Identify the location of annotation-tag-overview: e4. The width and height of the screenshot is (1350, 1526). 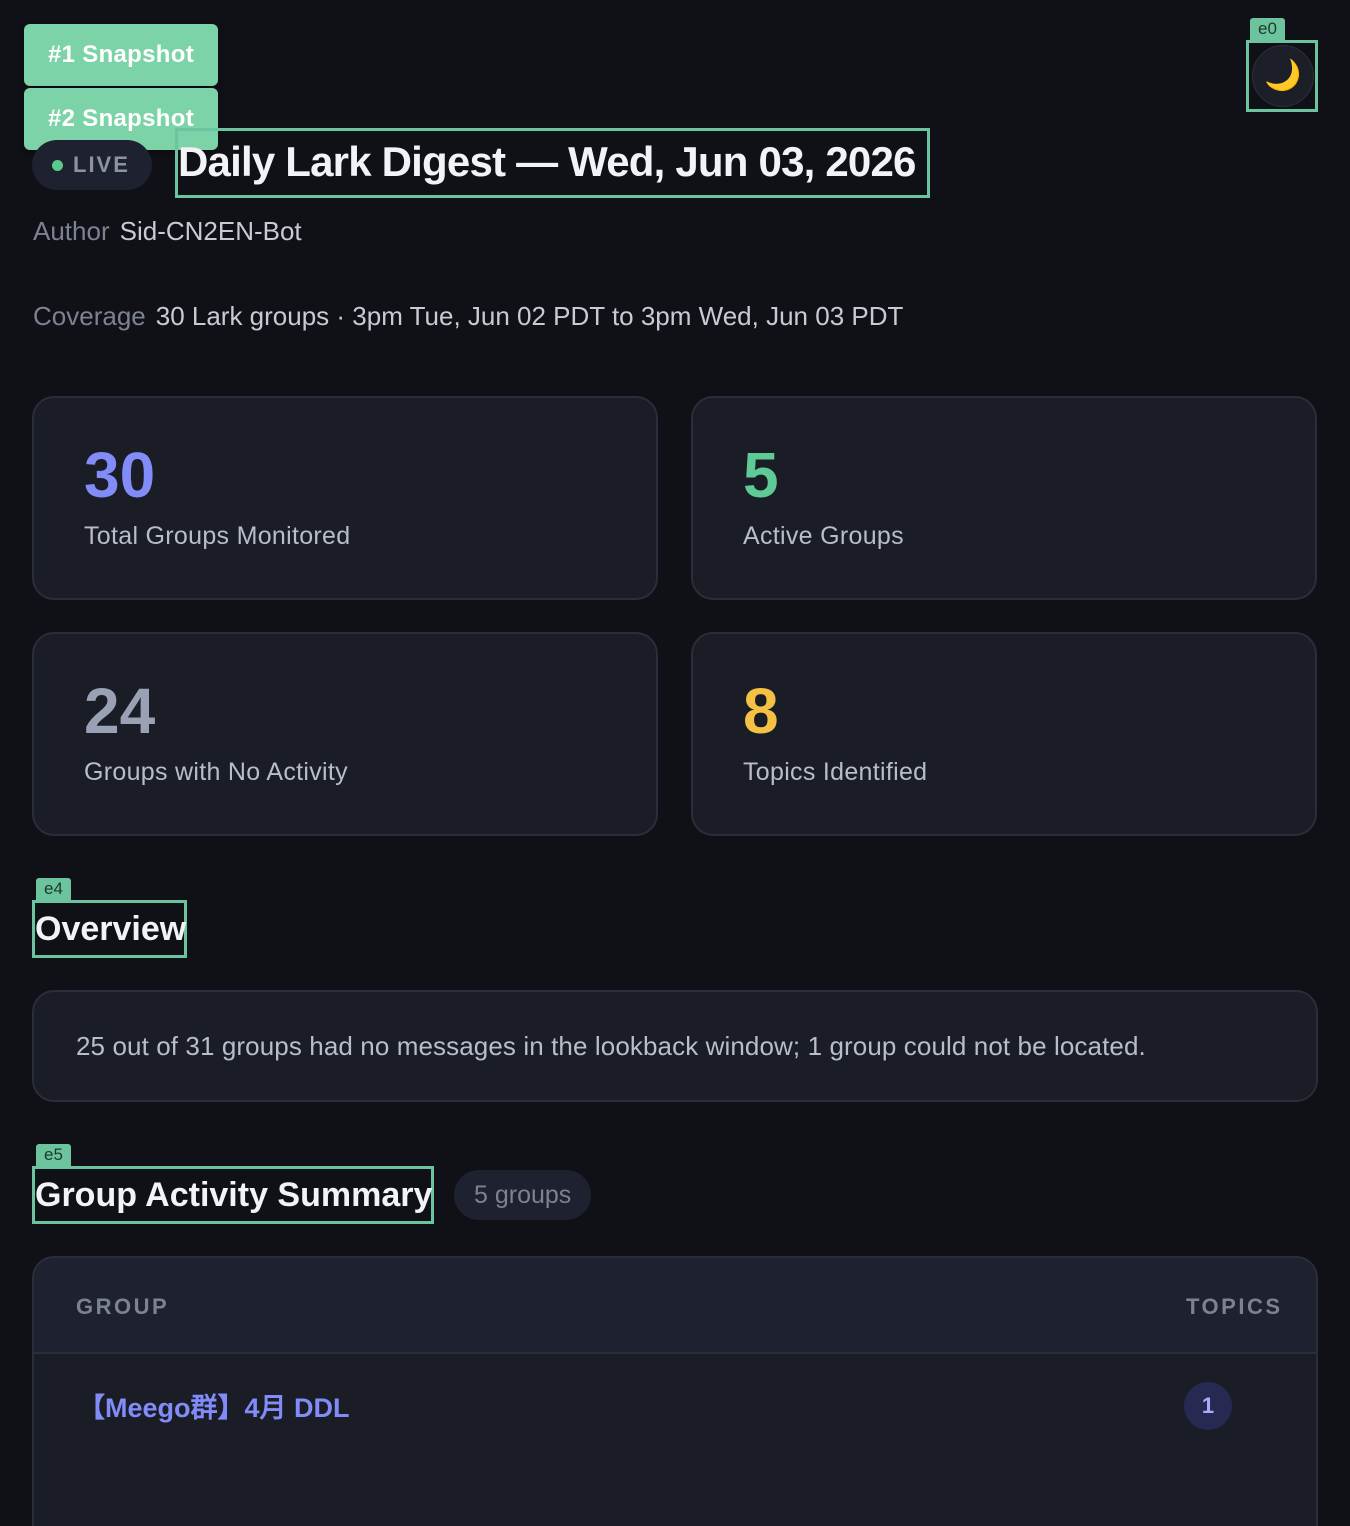
(53, 889).